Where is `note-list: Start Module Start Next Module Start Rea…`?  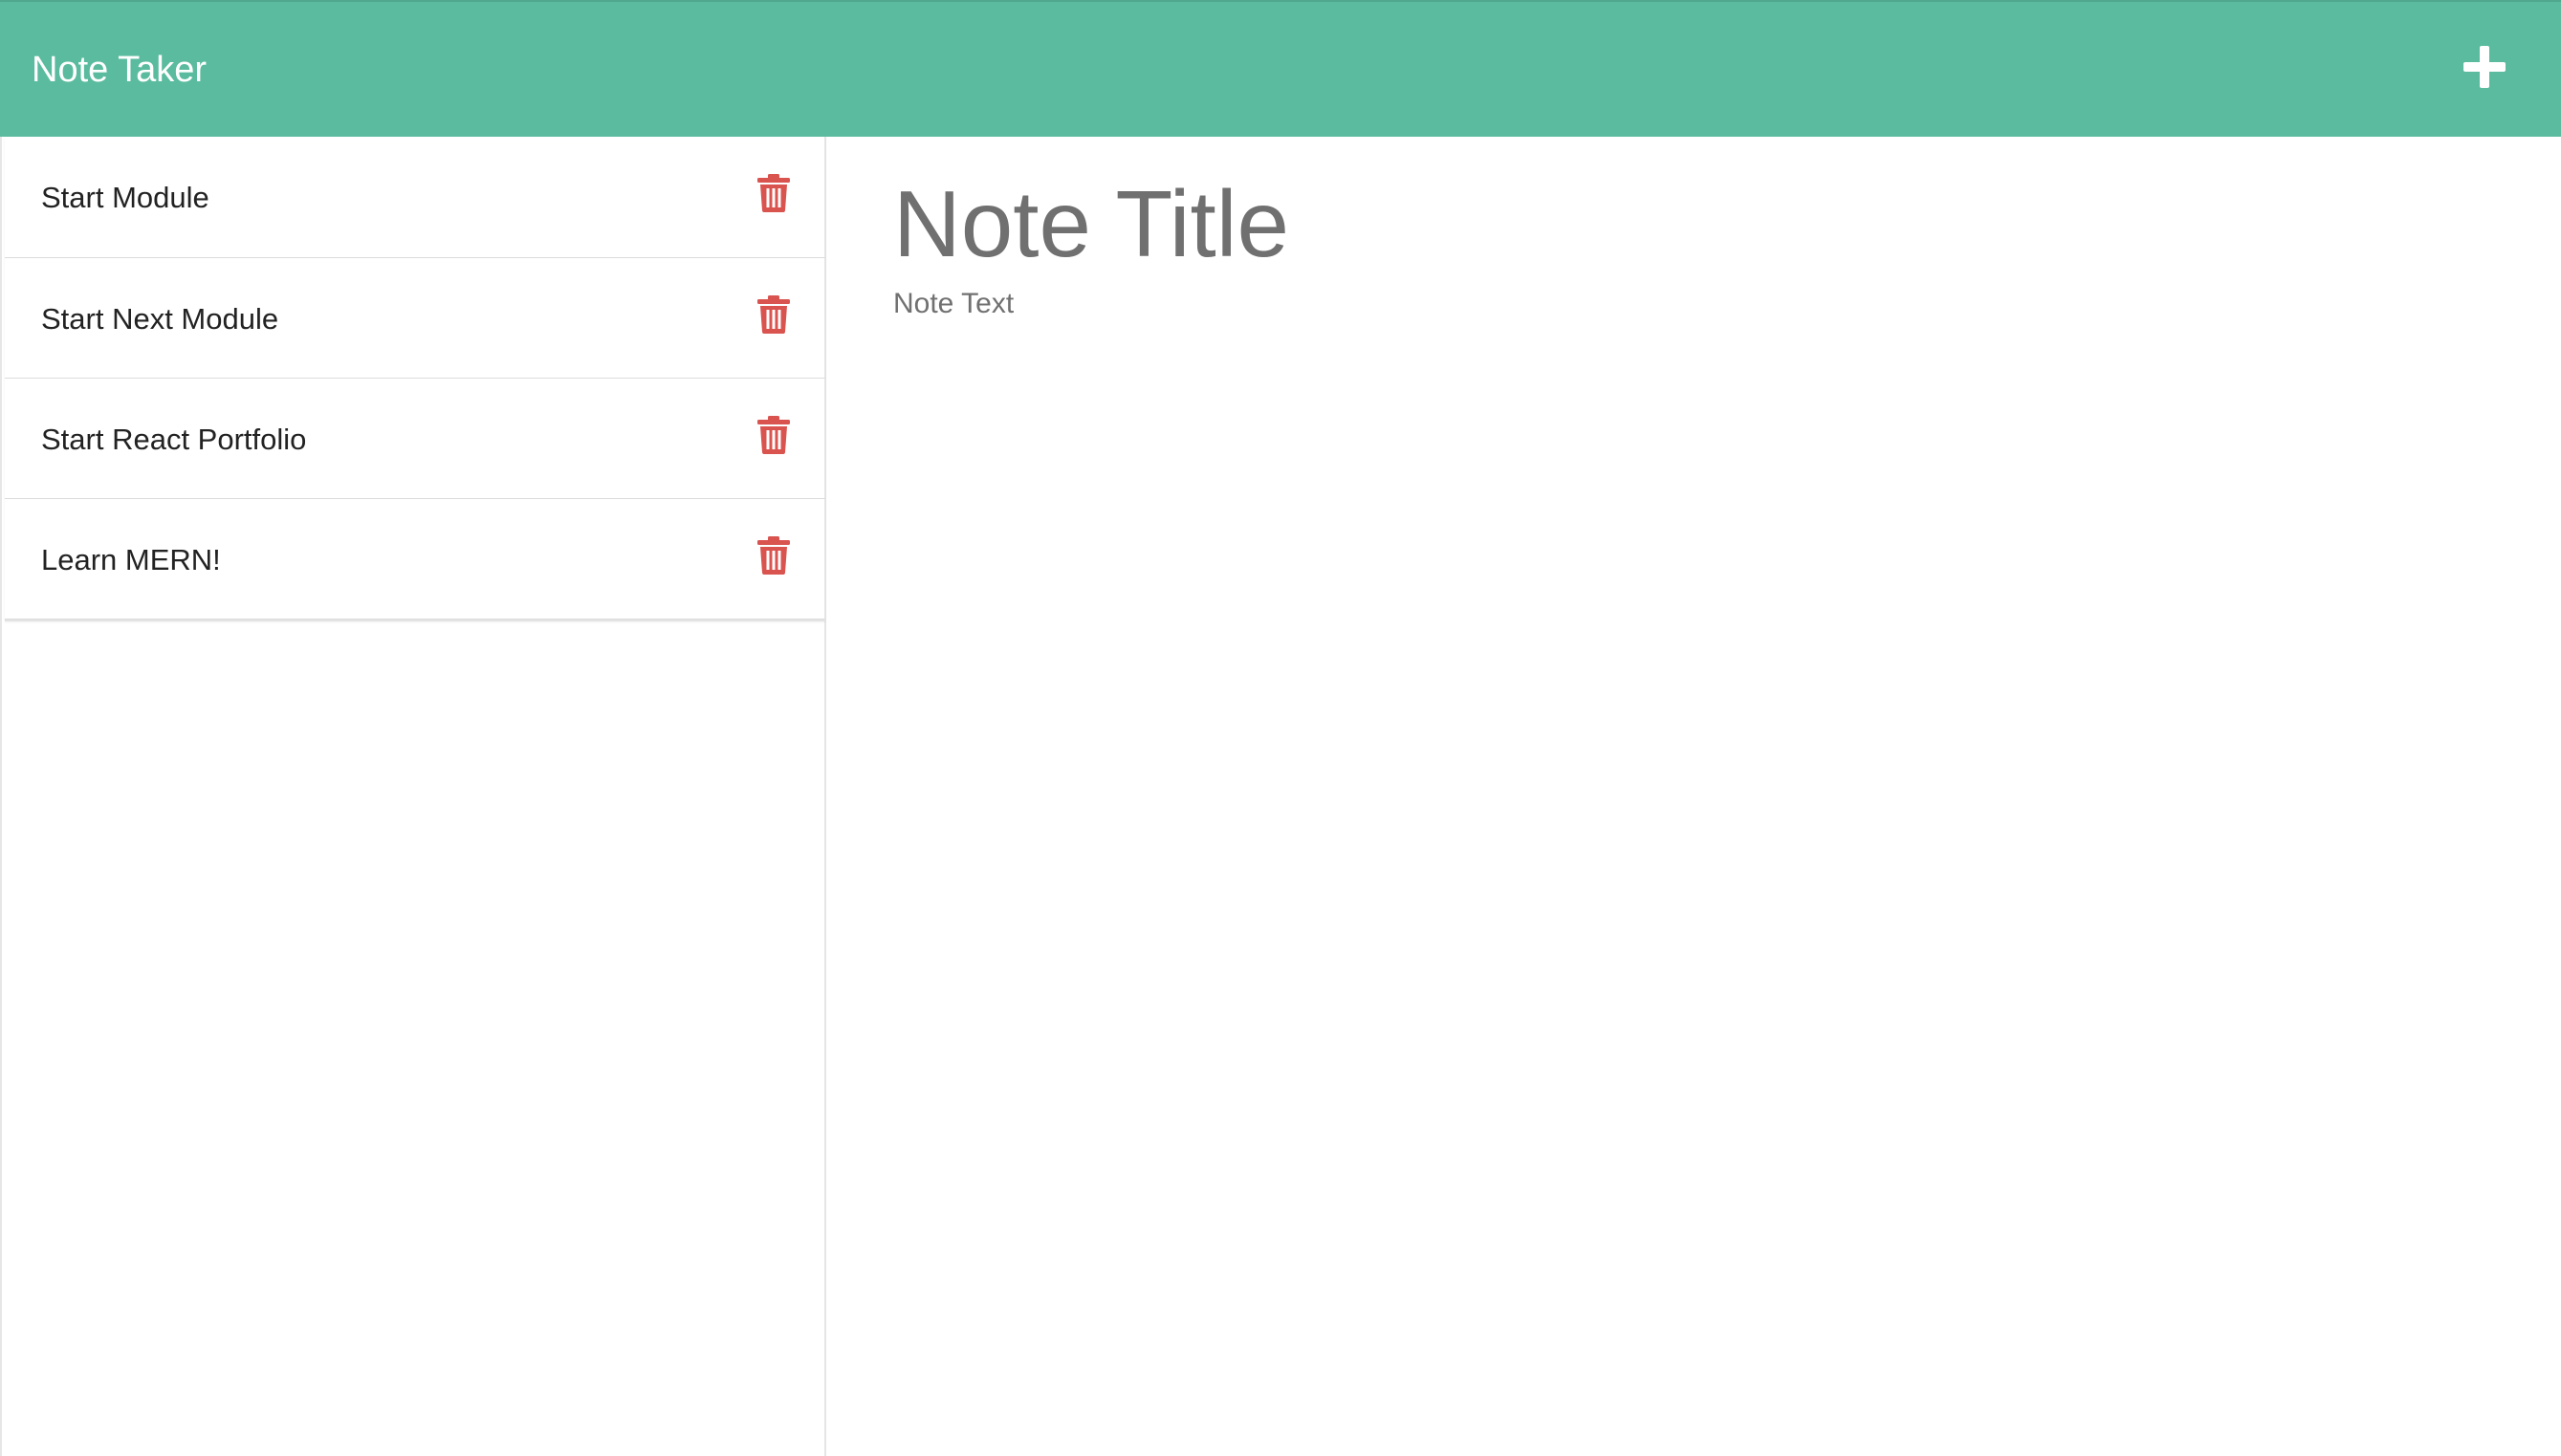
note-list: Start Module Start Next Module Start Rea… is located at coordinates (415, 379).